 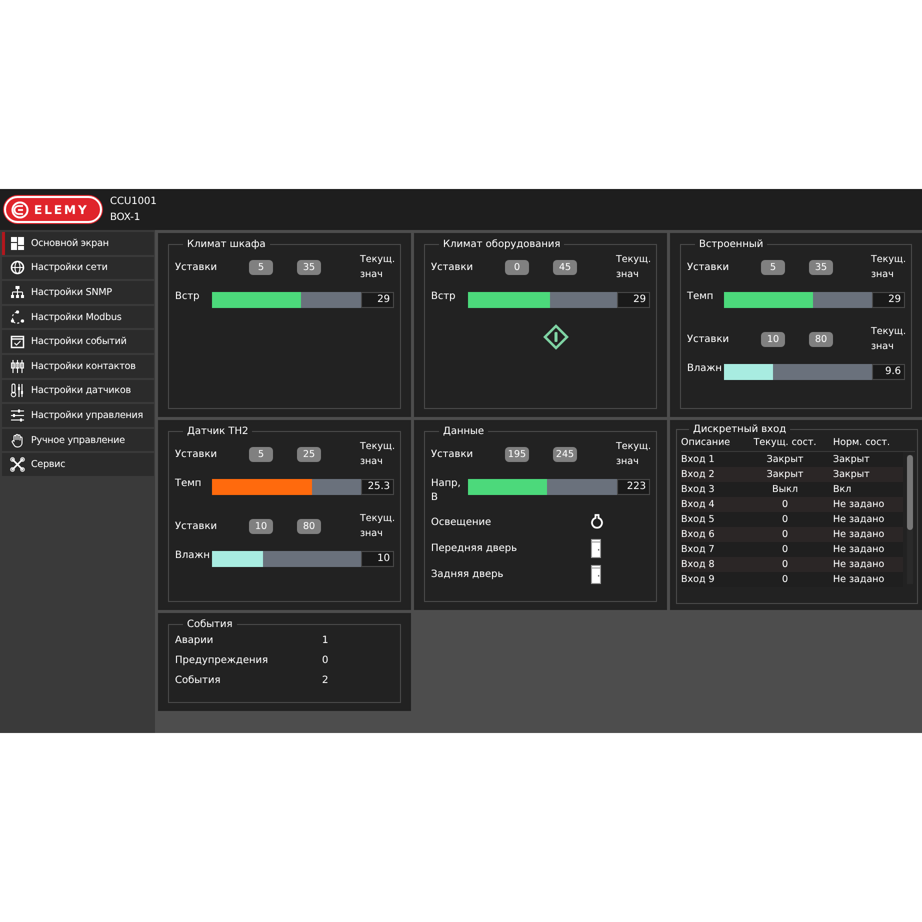 I want to click on setpoint-max: 245, so click(x=565, y=454).